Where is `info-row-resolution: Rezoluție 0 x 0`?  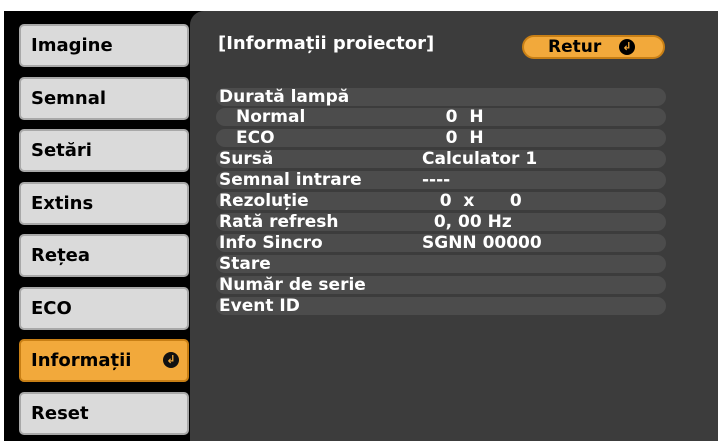 info-row-resolution: Rezoluție 0 x 0 is located at coordinates (441, 201).